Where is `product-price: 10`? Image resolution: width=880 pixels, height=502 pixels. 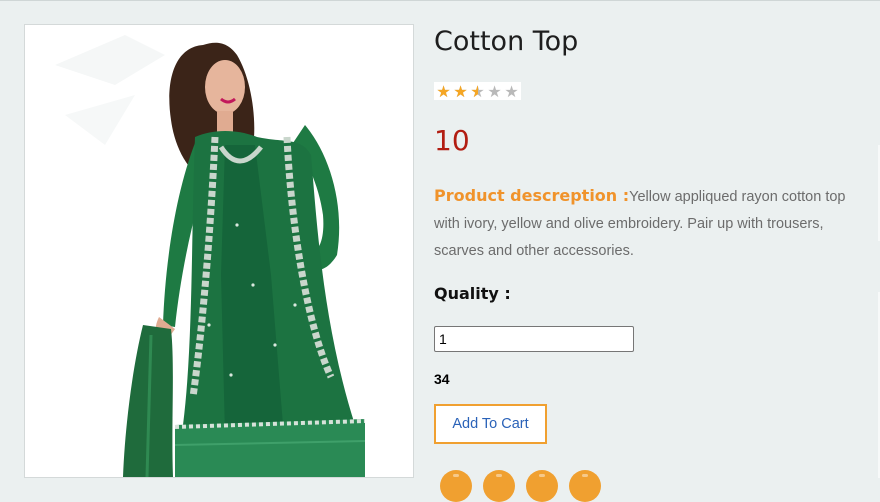
product-price: 10 is located at coordinates (452, 140).